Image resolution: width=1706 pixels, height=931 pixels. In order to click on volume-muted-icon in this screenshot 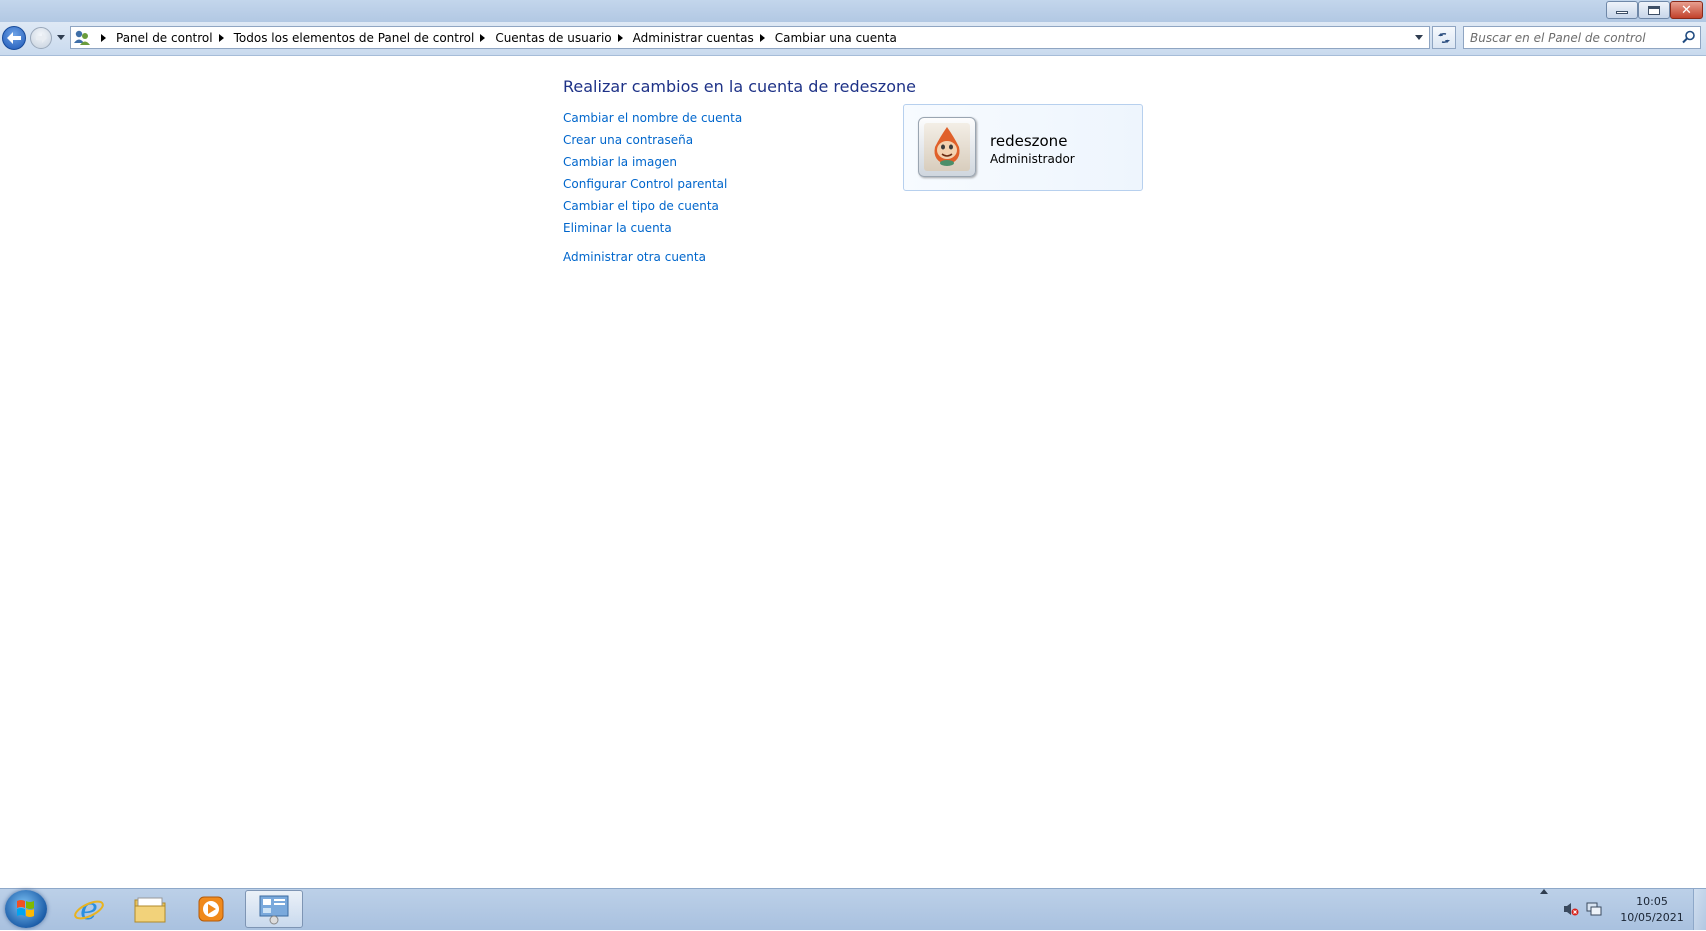, I will do `click(1571, 909)`.